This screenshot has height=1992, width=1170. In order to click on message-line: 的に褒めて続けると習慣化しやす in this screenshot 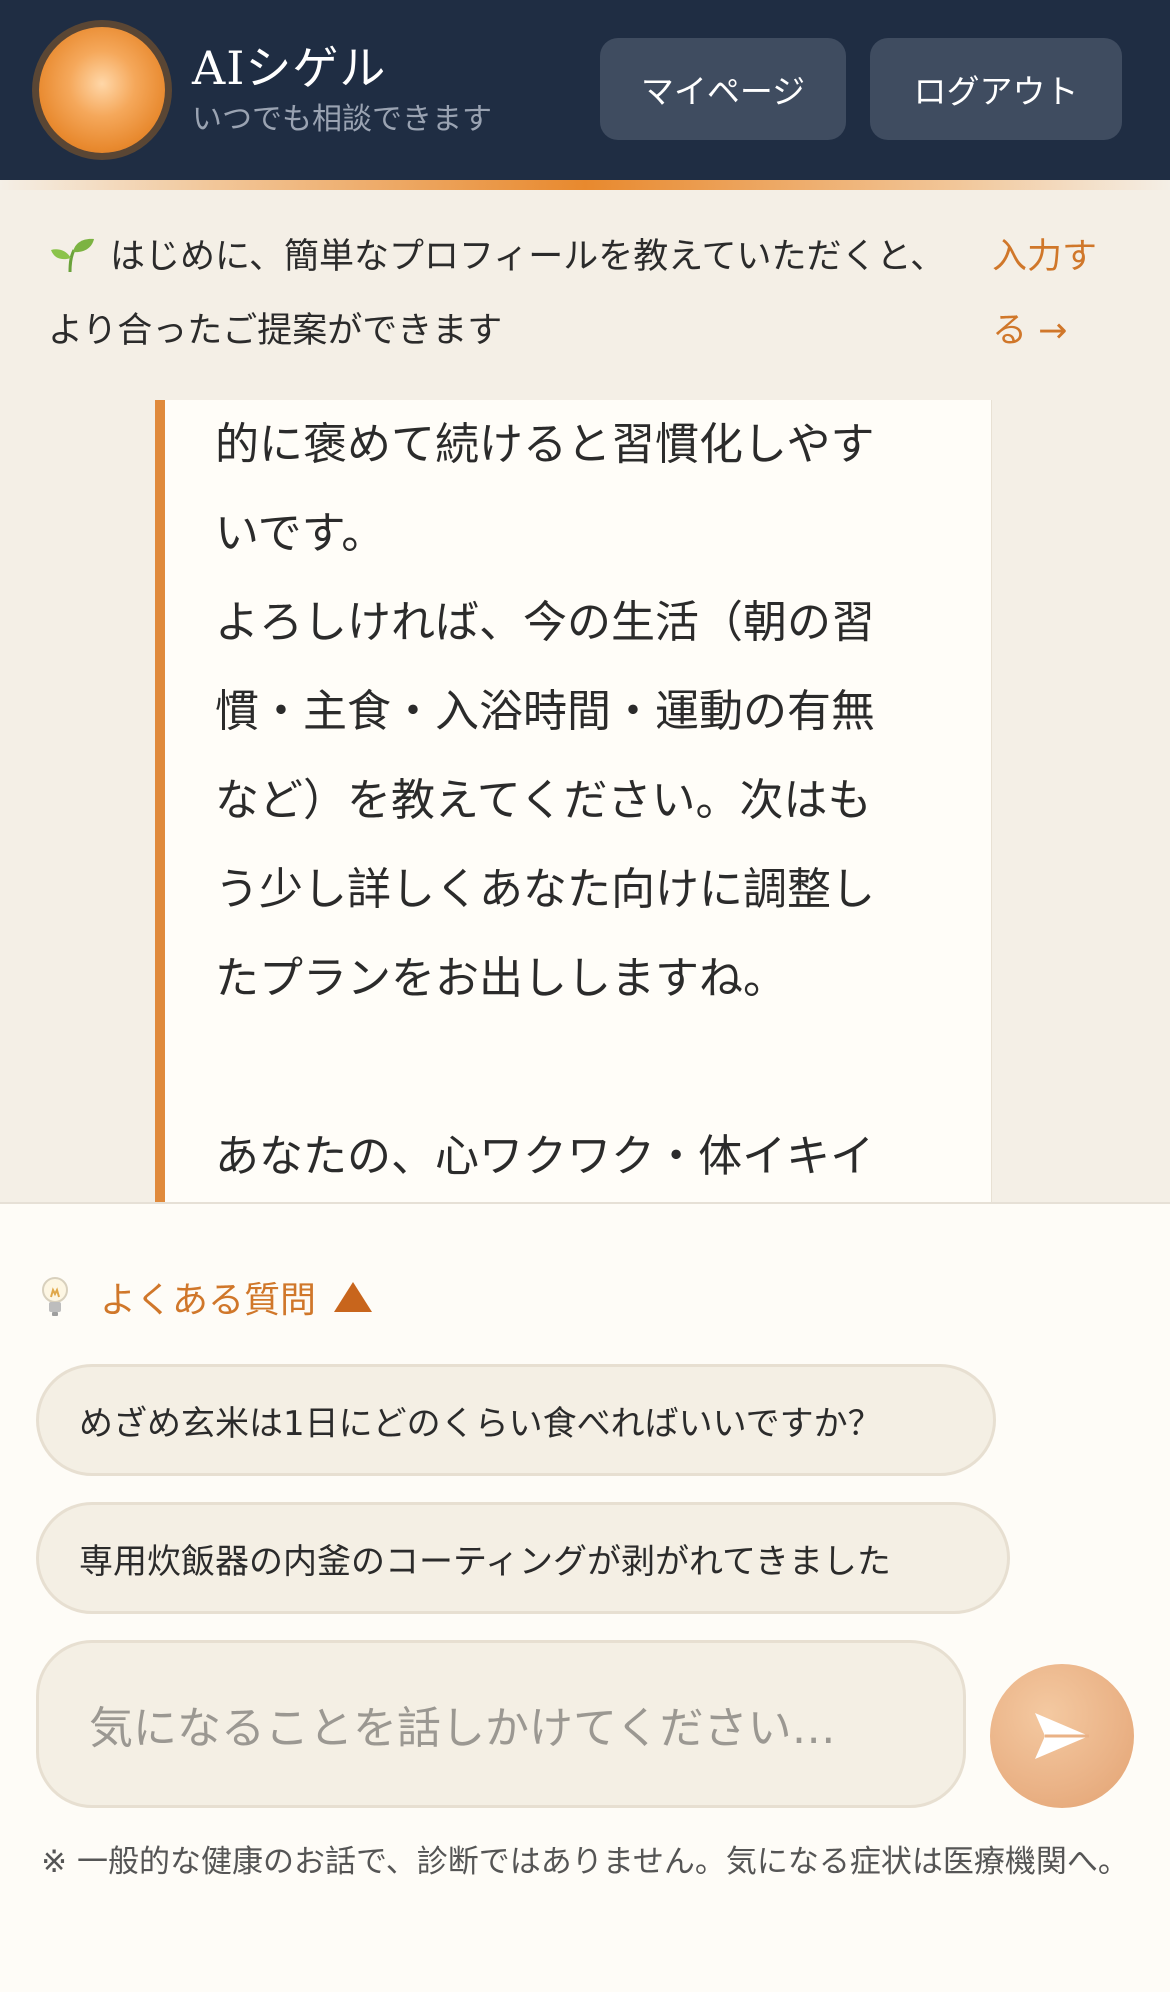, I will do `click(545, 444)`.